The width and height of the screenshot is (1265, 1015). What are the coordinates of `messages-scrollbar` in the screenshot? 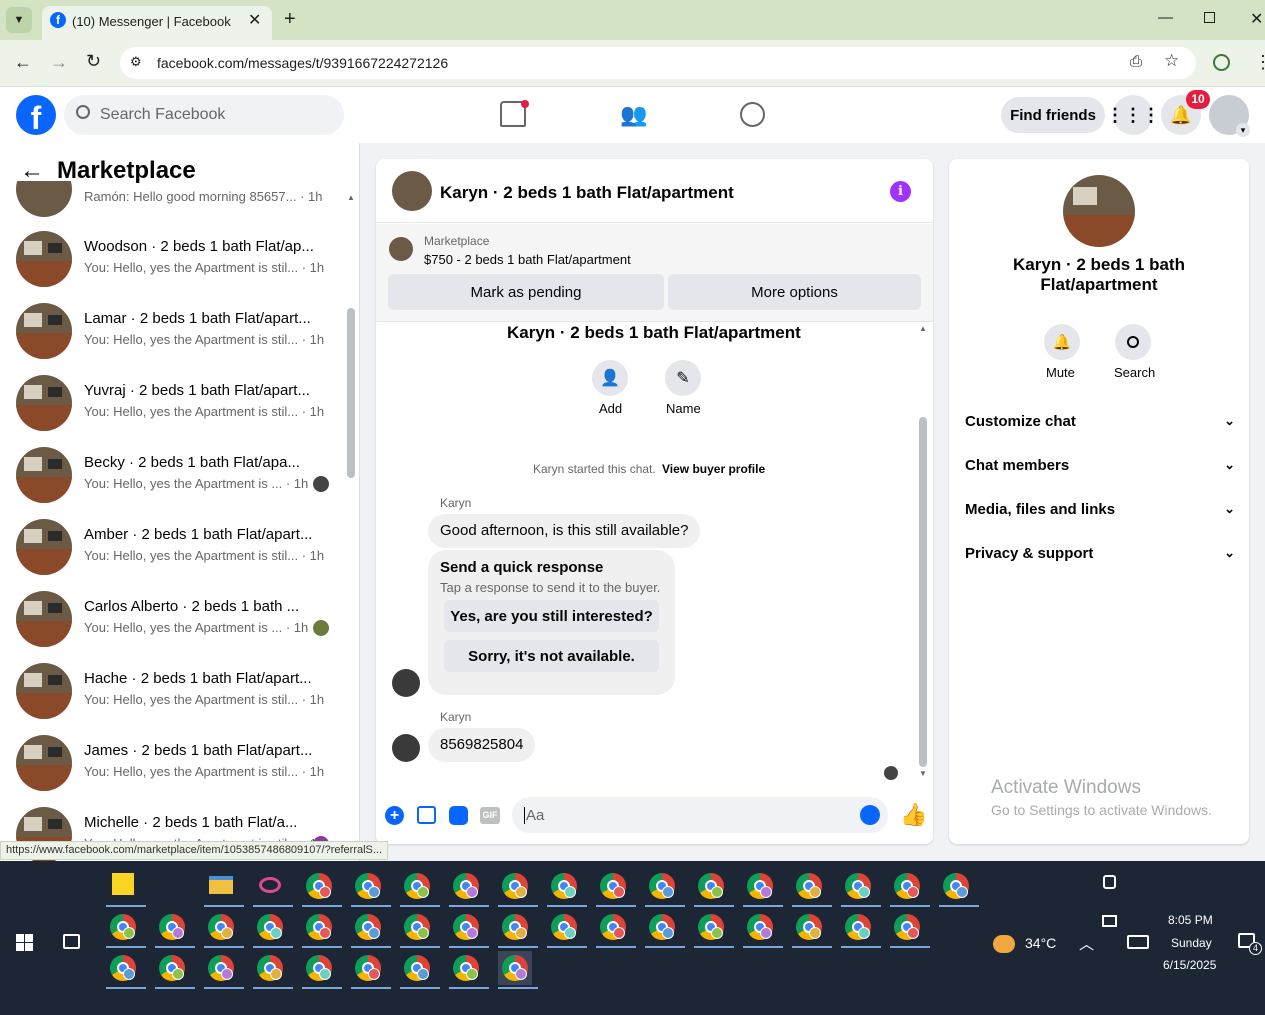 It's located at (923, 592).